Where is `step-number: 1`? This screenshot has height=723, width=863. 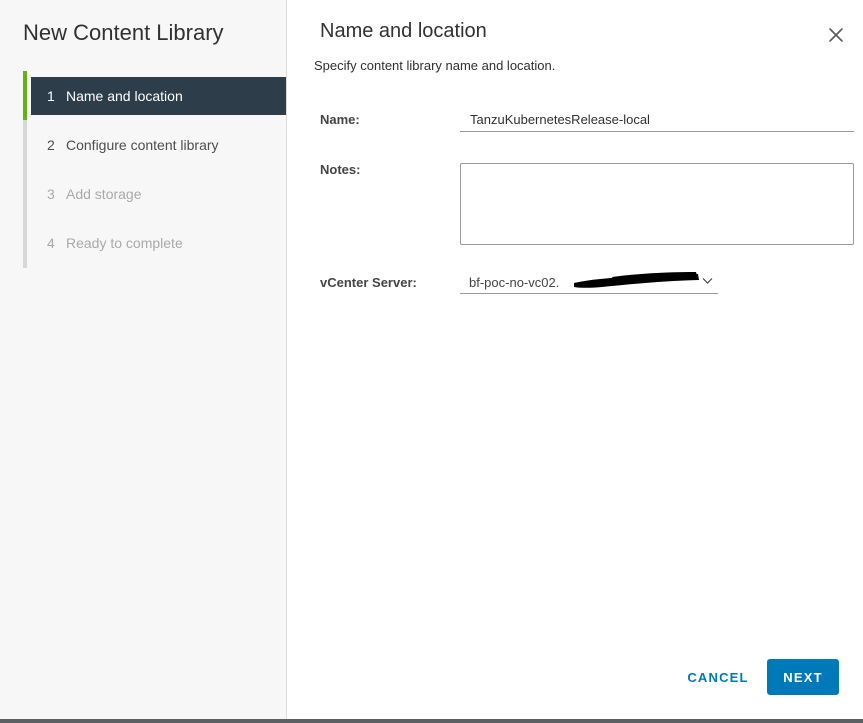 step-number: 1 is located at coordinates (51, 96).